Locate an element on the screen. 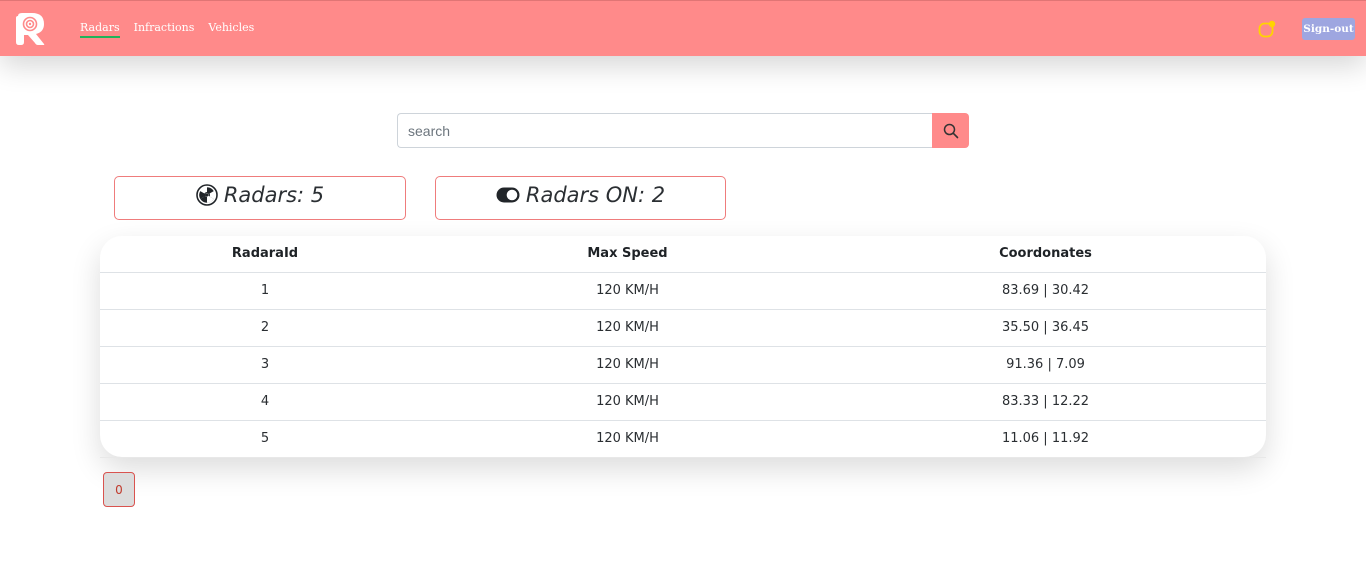 The width and height of the screenshot is (1366, 574). cell-coordinates: 11.06 | 11.92 is located at coordinates (1045, 439).